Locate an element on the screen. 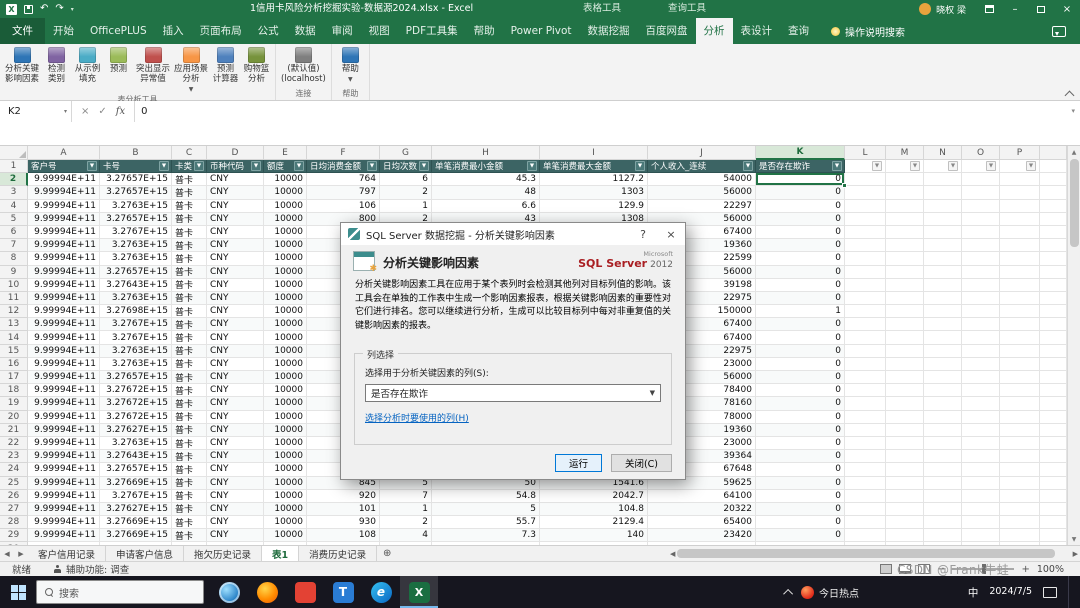 The width and height of the screenshot is (1080, 608). column-header-E: E is located at coordinates (285, 153).